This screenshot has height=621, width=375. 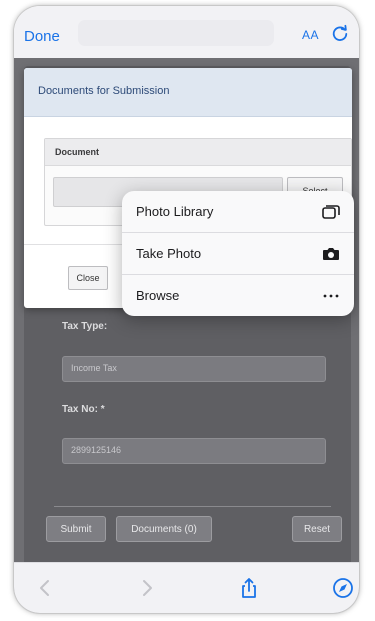 What do you see at coordinates (96, 450) in the screenshot?
I see `tax-no-value: 2899125146` at bounding box center [96, 450].